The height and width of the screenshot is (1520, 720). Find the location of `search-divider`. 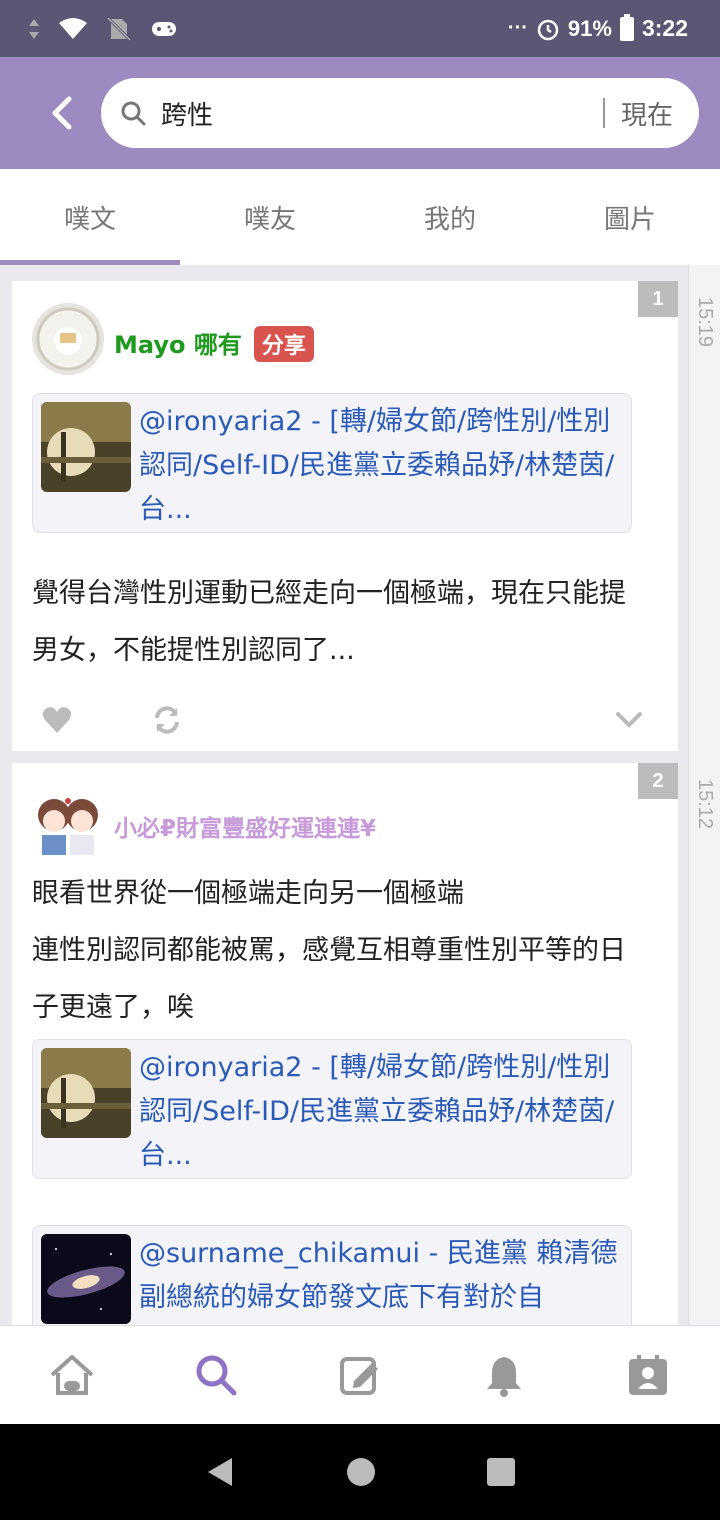

search-divider is located at coordinates (603, 113).